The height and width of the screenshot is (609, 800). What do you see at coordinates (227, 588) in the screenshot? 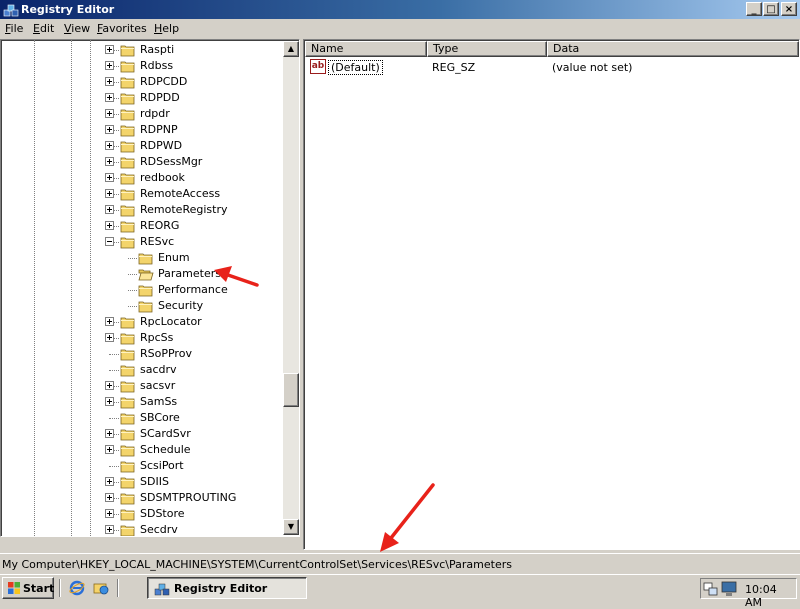
I see `taskbar-button-registry-editor: Registry Editor` at bounding box center [227, 588].